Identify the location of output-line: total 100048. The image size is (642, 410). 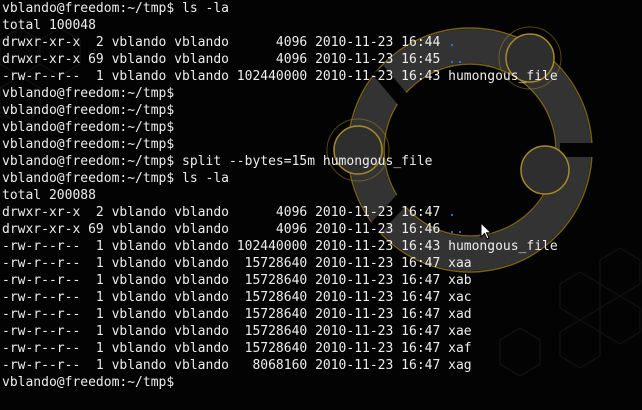
(49, 25).